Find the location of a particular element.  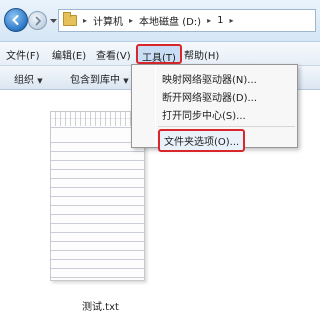

address-strip: ▸ 计算机 ▸ 本地磁盘 (D:) ▸ 1 ▸ is located at coordinates (160, 21).